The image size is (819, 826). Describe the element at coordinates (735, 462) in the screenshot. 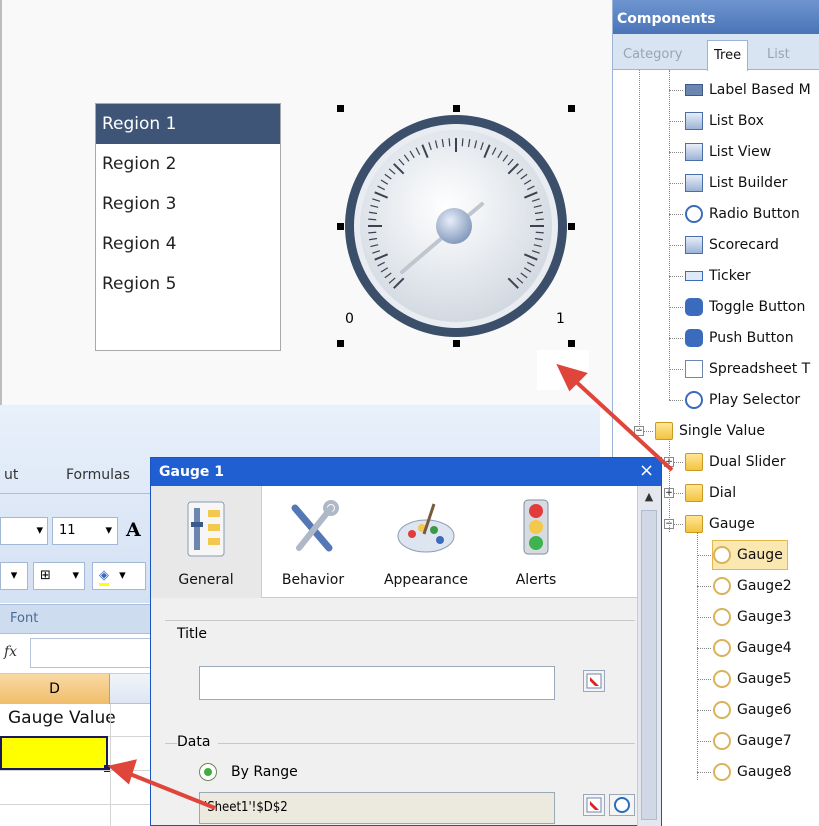

I see `tree-item: Dual Slider` at that location.